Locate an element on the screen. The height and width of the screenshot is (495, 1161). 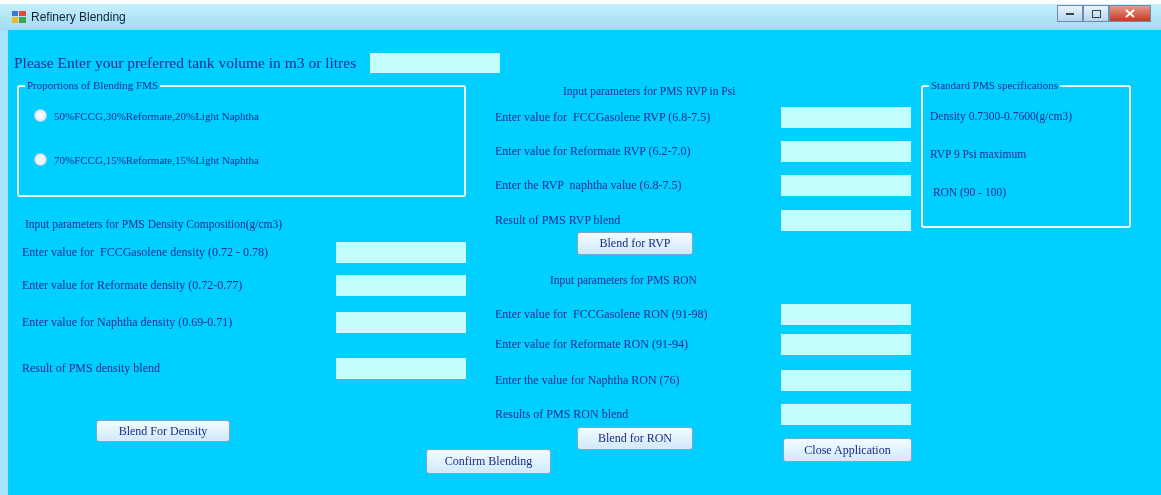
tank-volume-label: Please Enter your preferred tank volume in m3 or litres is located at coordinates (185, 62).